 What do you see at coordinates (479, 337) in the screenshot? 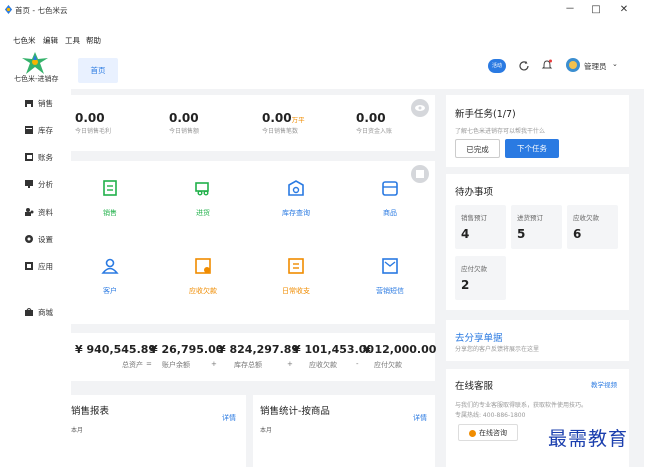
I see `share-title: 去分享单据` at bounding box center [479, 337].